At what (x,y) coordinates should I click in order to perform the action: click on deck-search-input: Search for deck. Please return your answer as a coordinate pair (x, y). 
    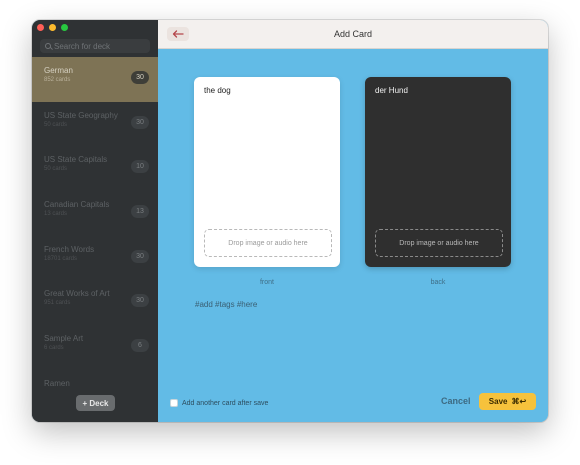
    Looking at the image, I should click on (95, 46).